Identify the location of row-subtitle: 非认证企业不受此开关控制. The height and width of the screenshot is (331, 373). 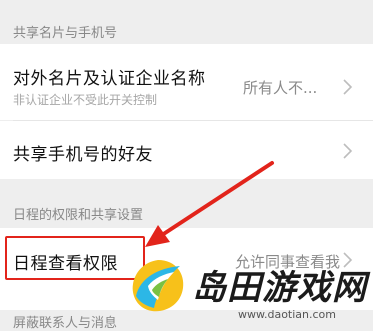
(85, 100).